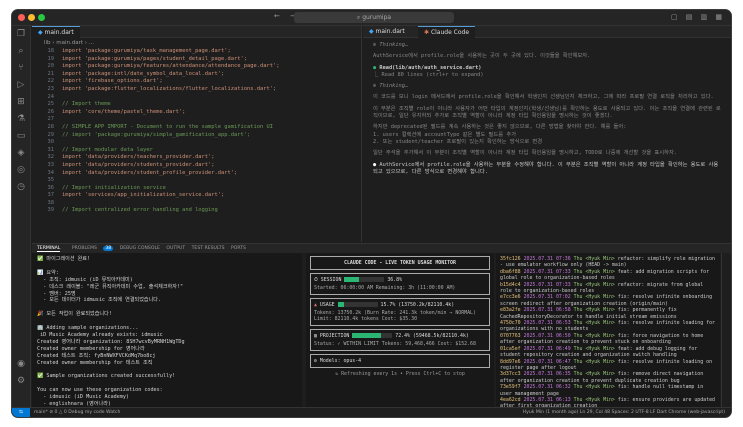 The width and height of the screenshot is (743, 427). What do you see at coordinates (512, 374) in the screenshot?
I see `commit-hash: 3d37cc3` at bounding box center [512, 374].